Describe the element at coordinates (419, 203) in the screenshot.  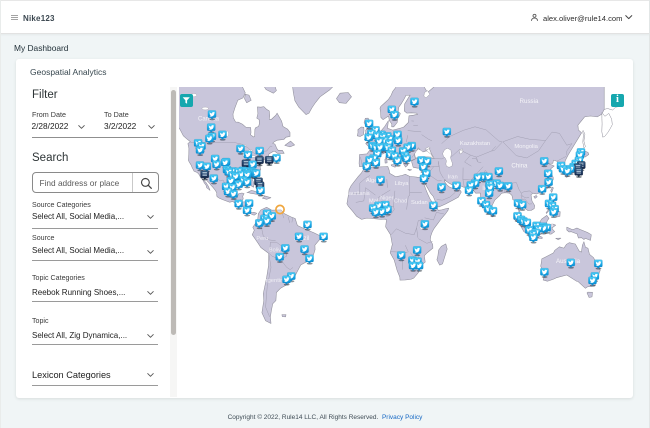
I see `svg-text: Sudan` at that location.